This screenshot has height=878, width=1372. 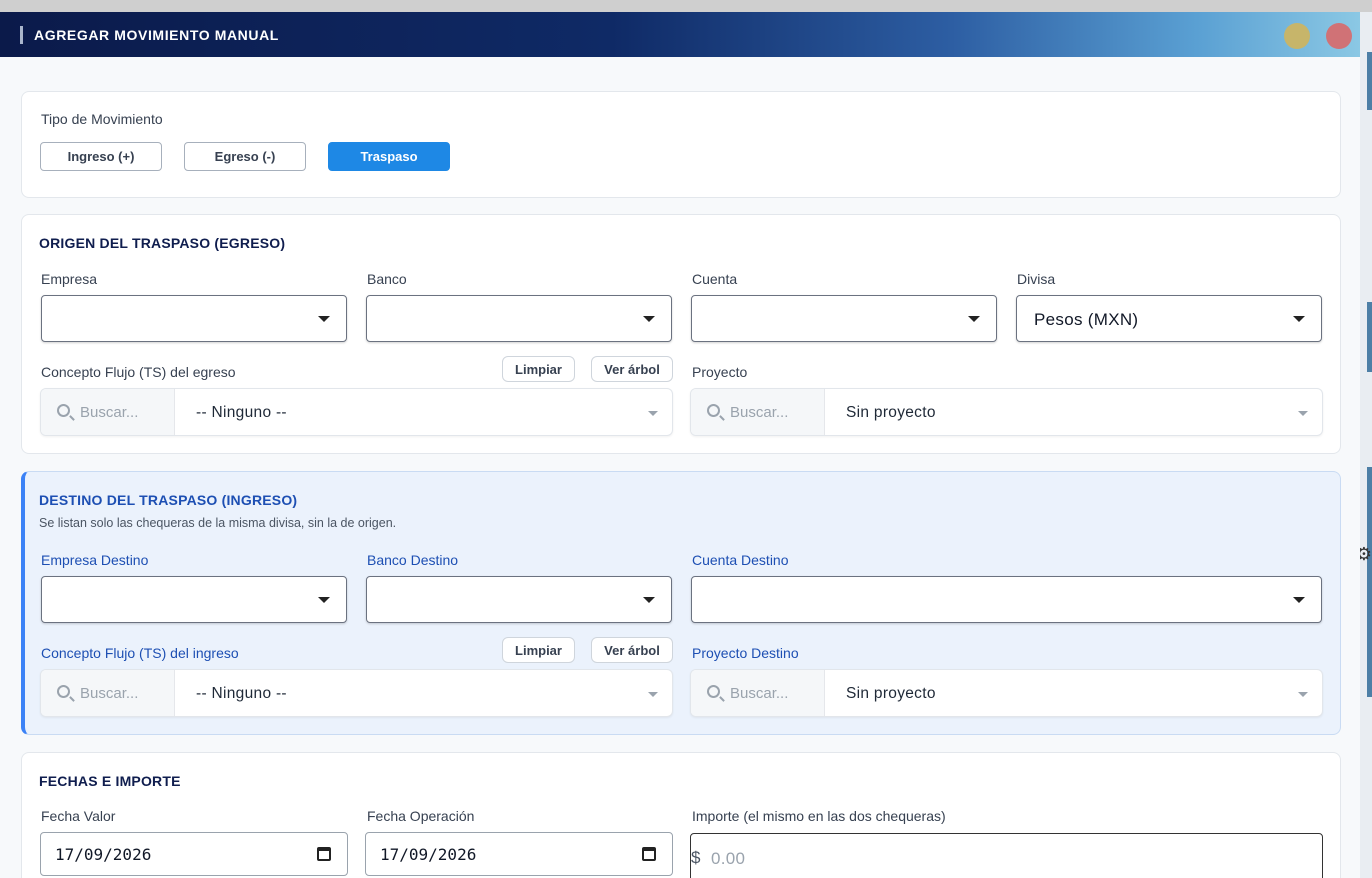 I want to click on dest-ver-arbol-button: Ver árbol, so click(x=632, y=650).